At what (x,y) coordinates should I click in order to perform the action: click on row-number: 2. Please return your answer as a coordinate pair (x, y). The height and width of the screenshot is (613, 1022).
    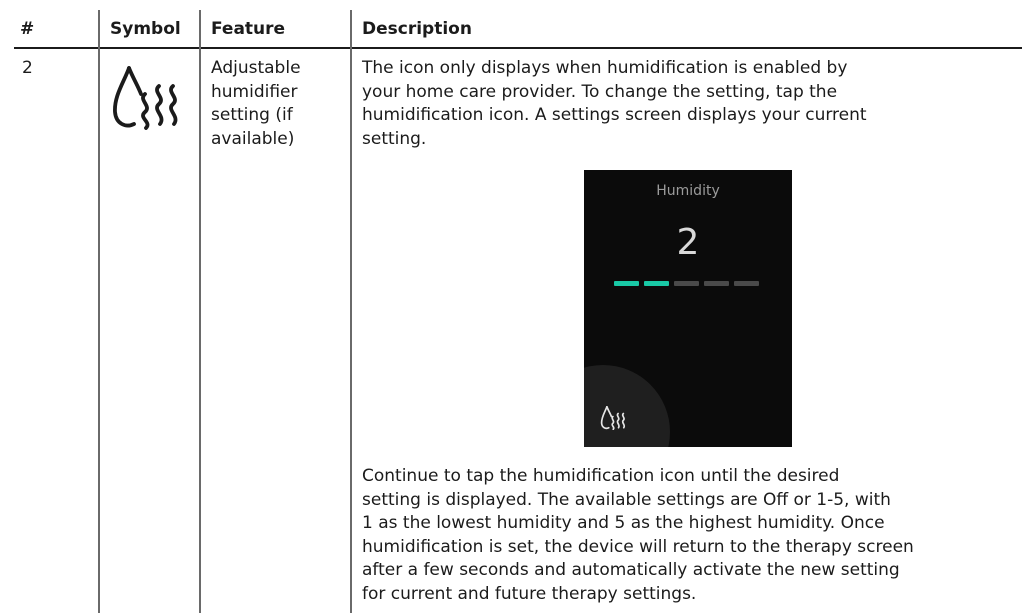
    Looking at the image, I should click on (27, 68).